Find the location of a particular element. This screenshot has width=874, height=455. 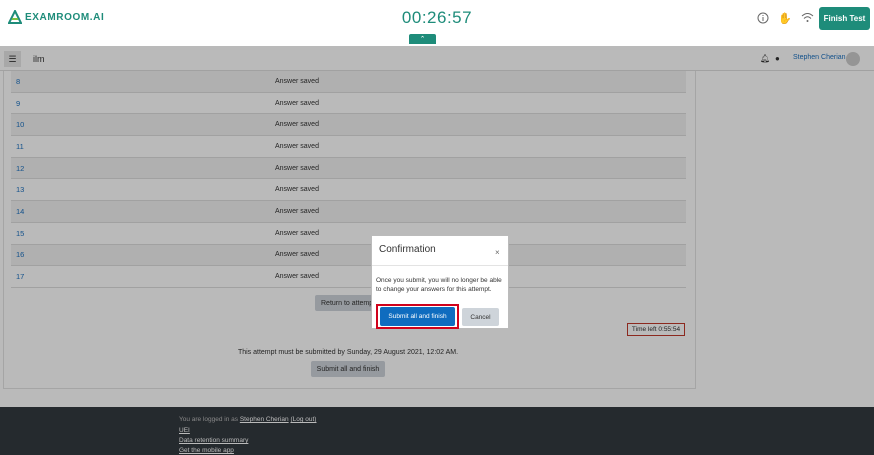

wifi-icon is located at coordinates (807, 19).